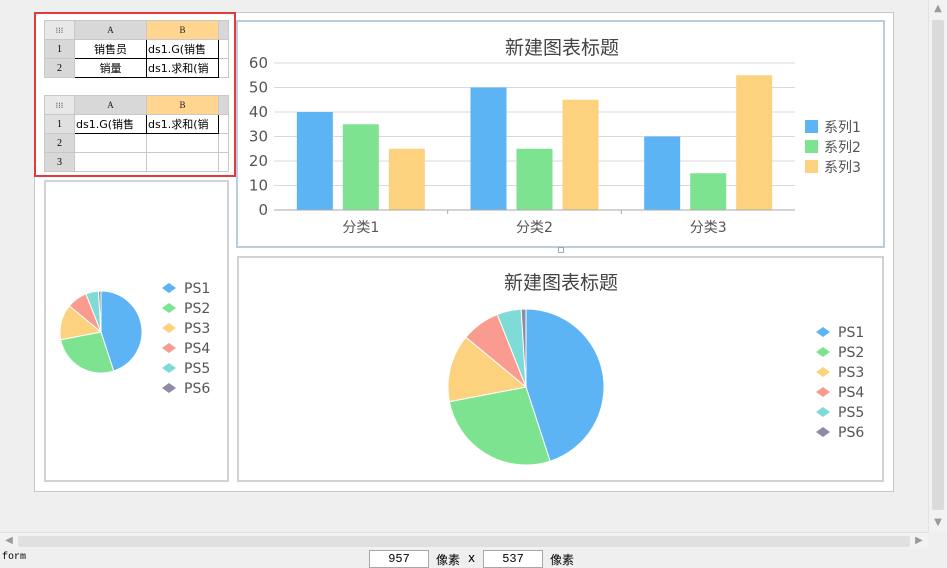  Describe the element at coordinates (258, 186) in the screenshot. I see `y-tick-label: 10` at that location.